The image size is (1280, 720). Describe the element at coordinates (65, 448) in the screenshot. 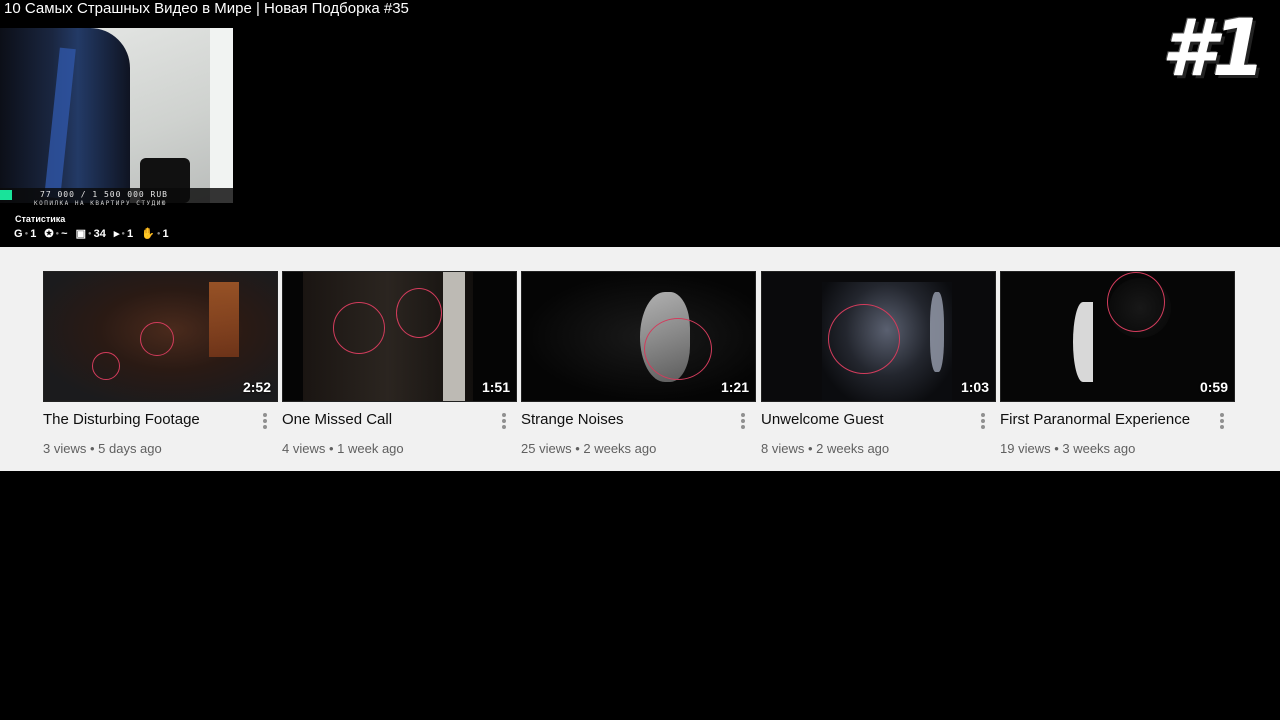

I see `view-count: 3 views` at that location.